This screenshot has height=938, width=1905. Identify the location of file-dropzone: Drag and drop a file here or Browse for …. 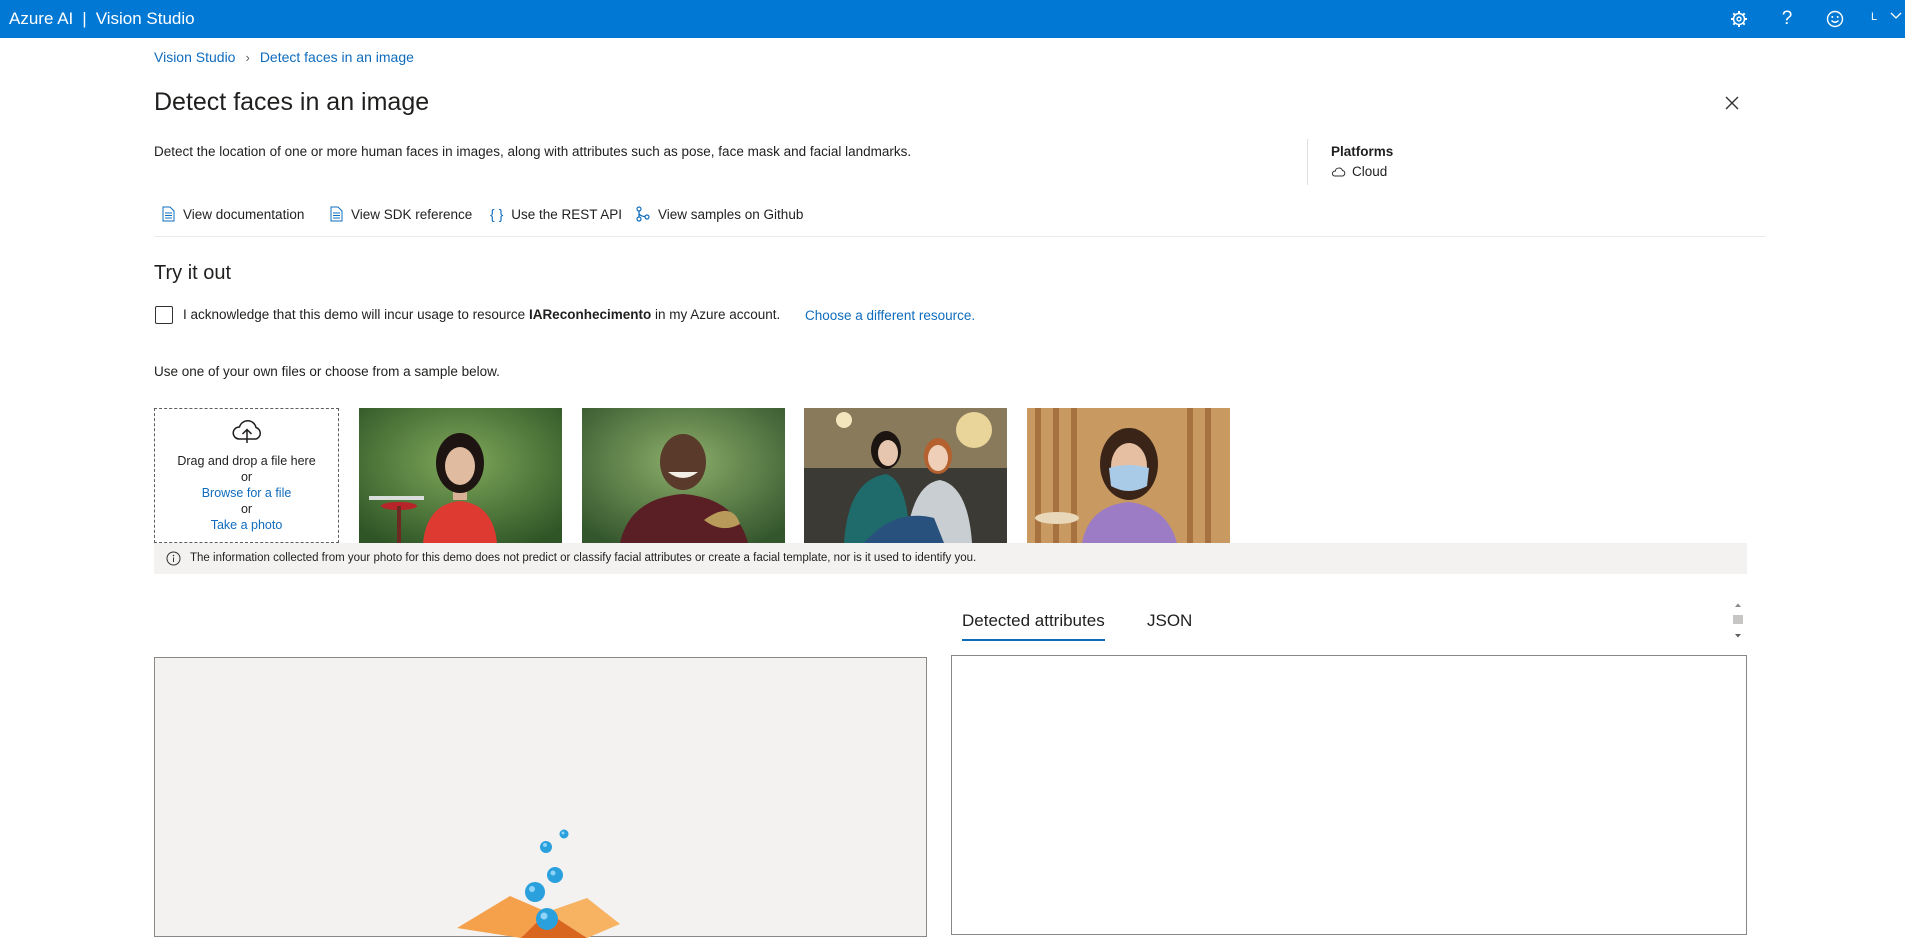
(246, 475).